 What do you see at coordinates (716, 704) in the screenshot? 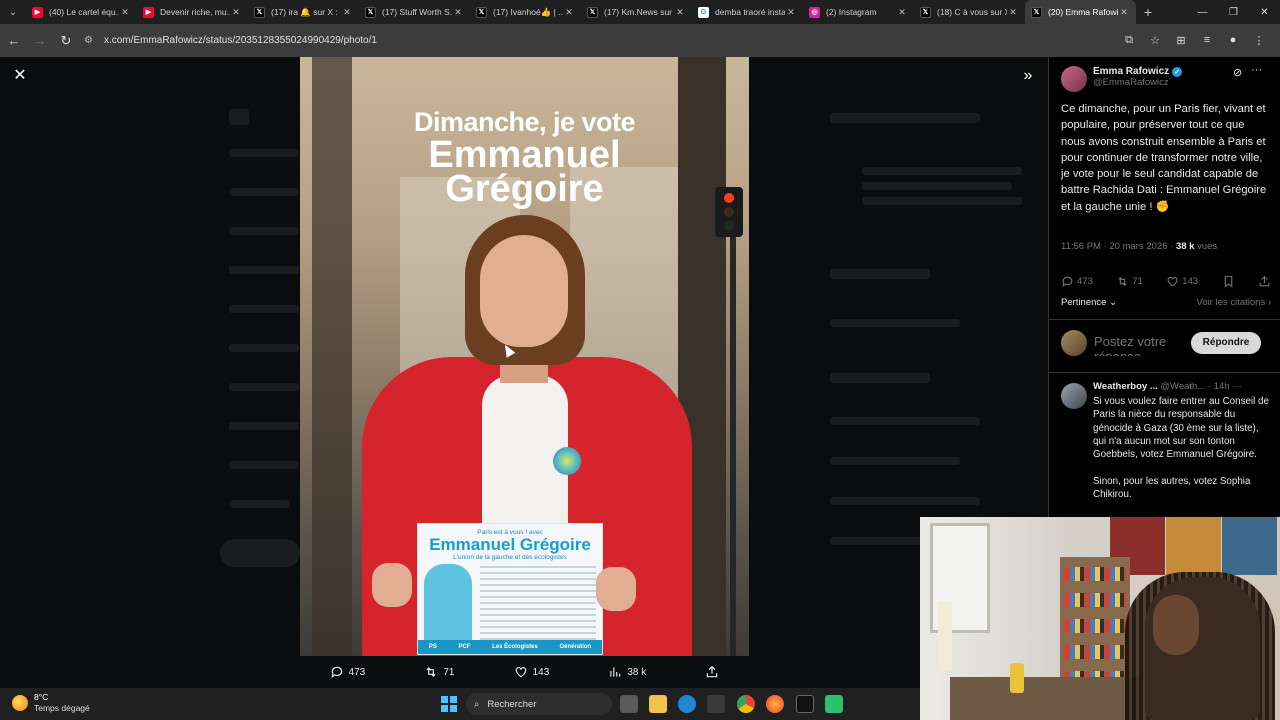
I see `store-icon` at bounding box center [716, 704].